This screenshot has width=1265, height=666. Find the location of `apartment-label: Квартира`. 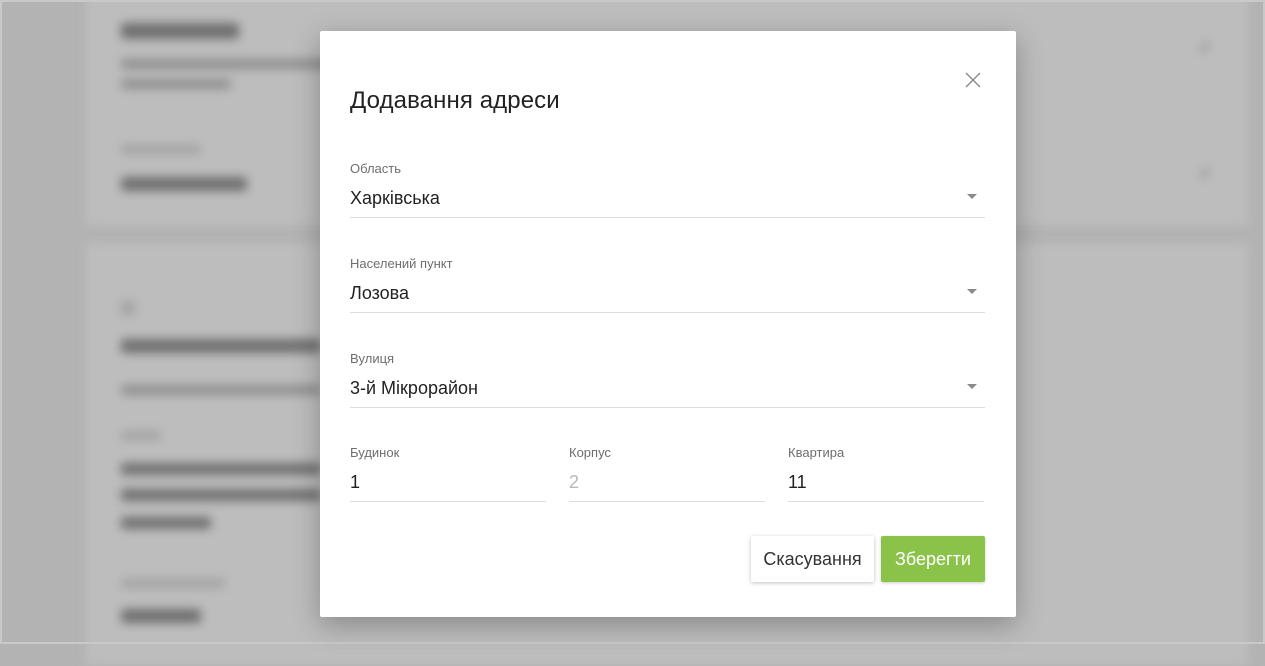

apartment-label: Квартира is located at coordinates (816, 452).